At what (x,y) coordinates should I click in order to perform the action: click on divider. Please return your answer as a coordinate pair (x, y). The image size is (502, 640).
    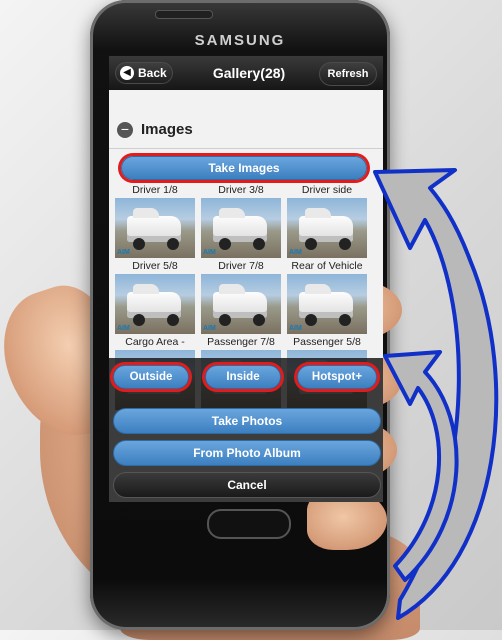
    Looking at the image, I should click on (246, 148).